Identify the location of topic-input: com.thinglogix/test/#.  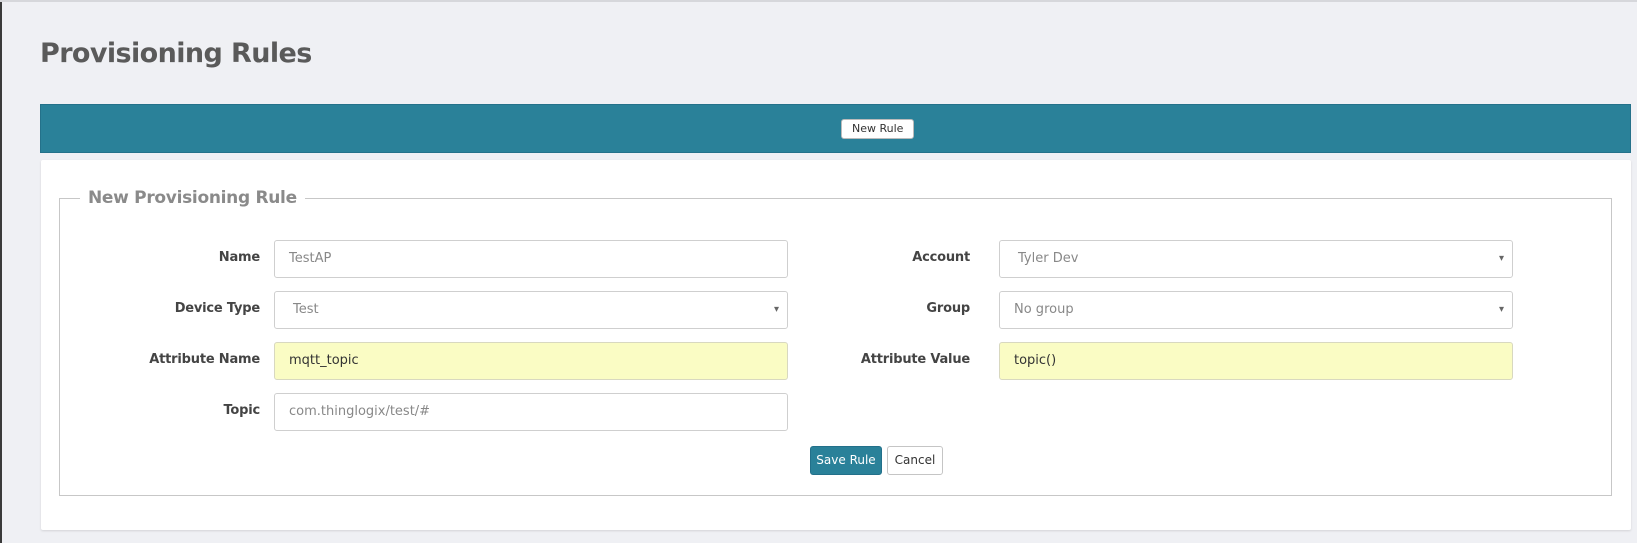
(531, 412).